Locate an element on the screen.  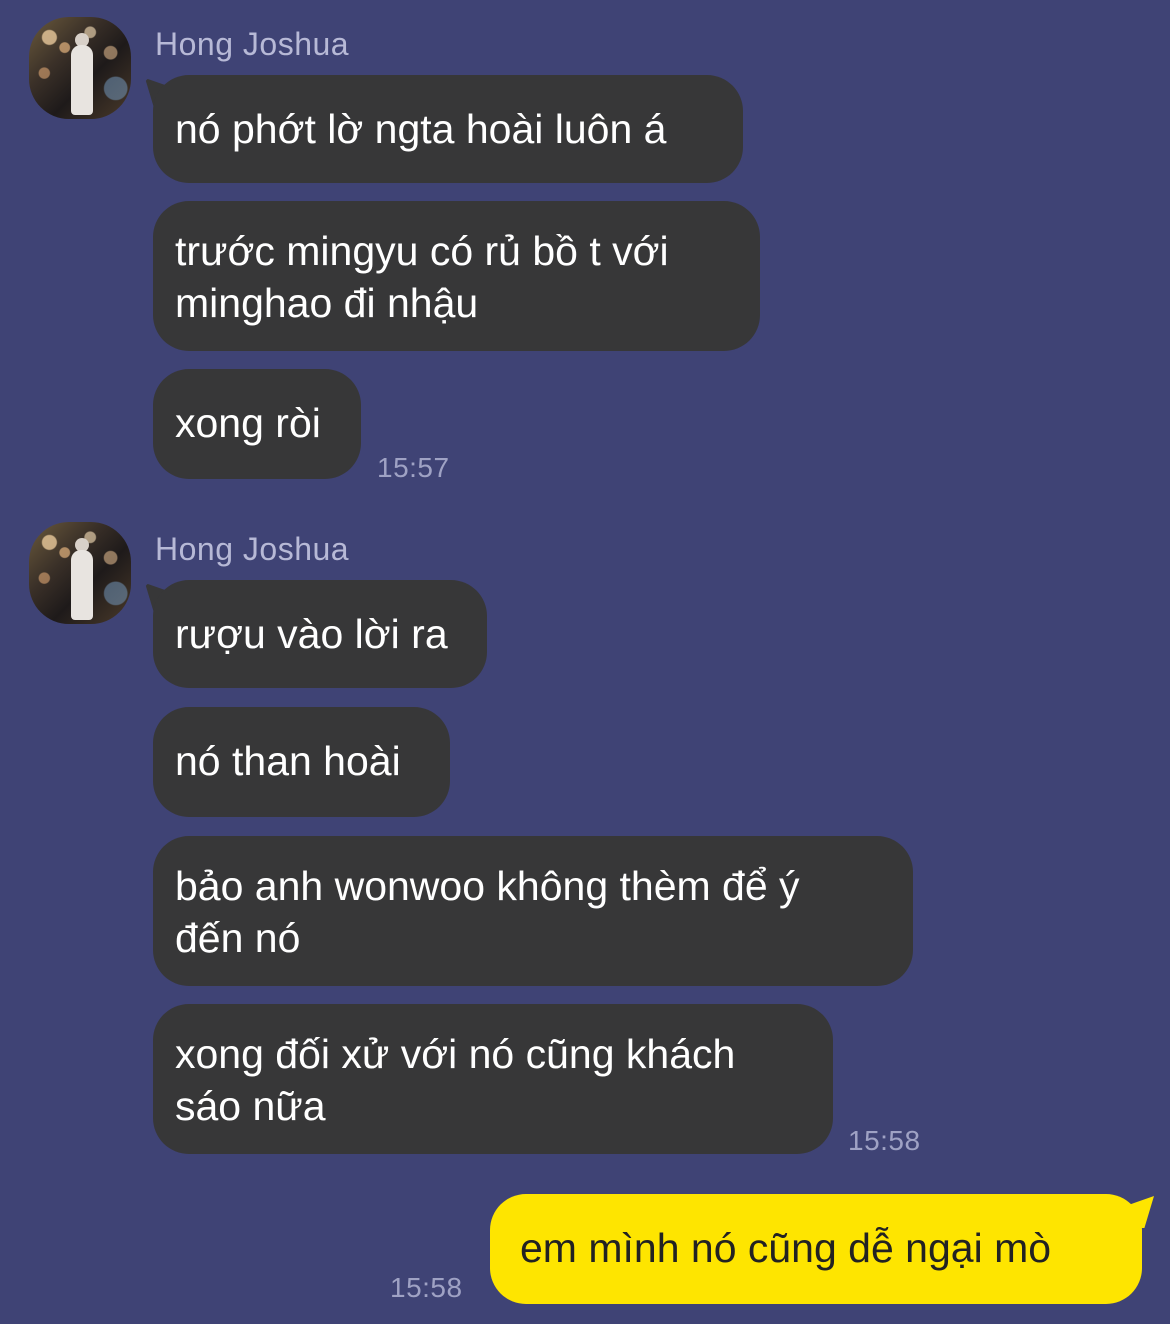
message-bubble: rượu vào lời ra is located at coordinates (320, 634).